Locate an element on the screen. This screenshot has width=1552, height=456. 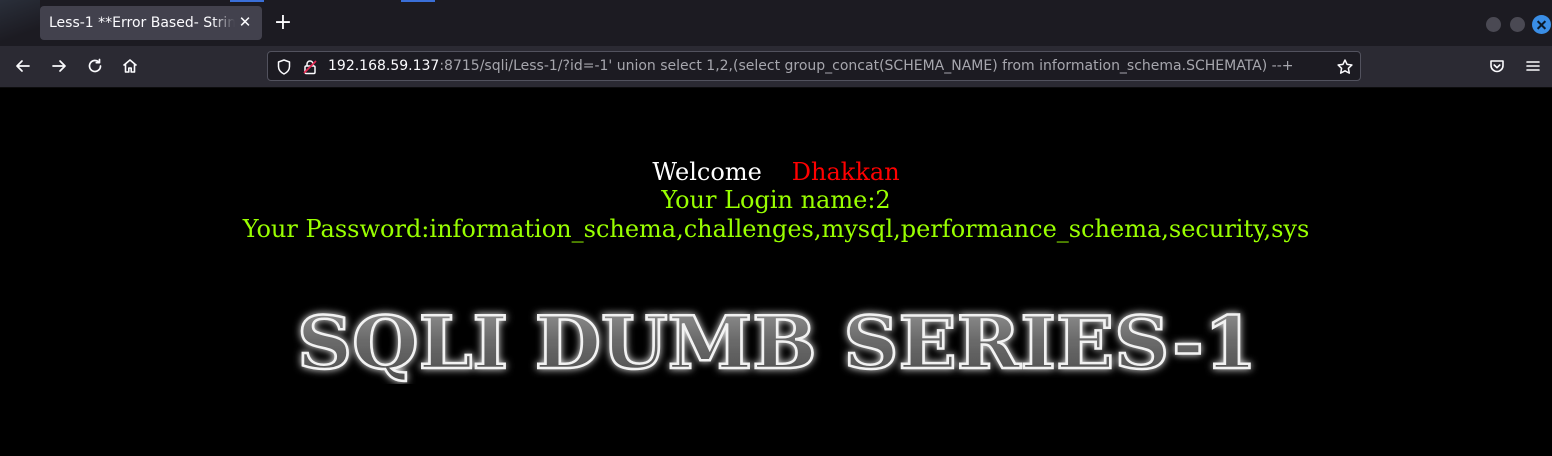
tab-active: Less-1 **Error Based- String** ✕ is located at coordinates (151, 23).